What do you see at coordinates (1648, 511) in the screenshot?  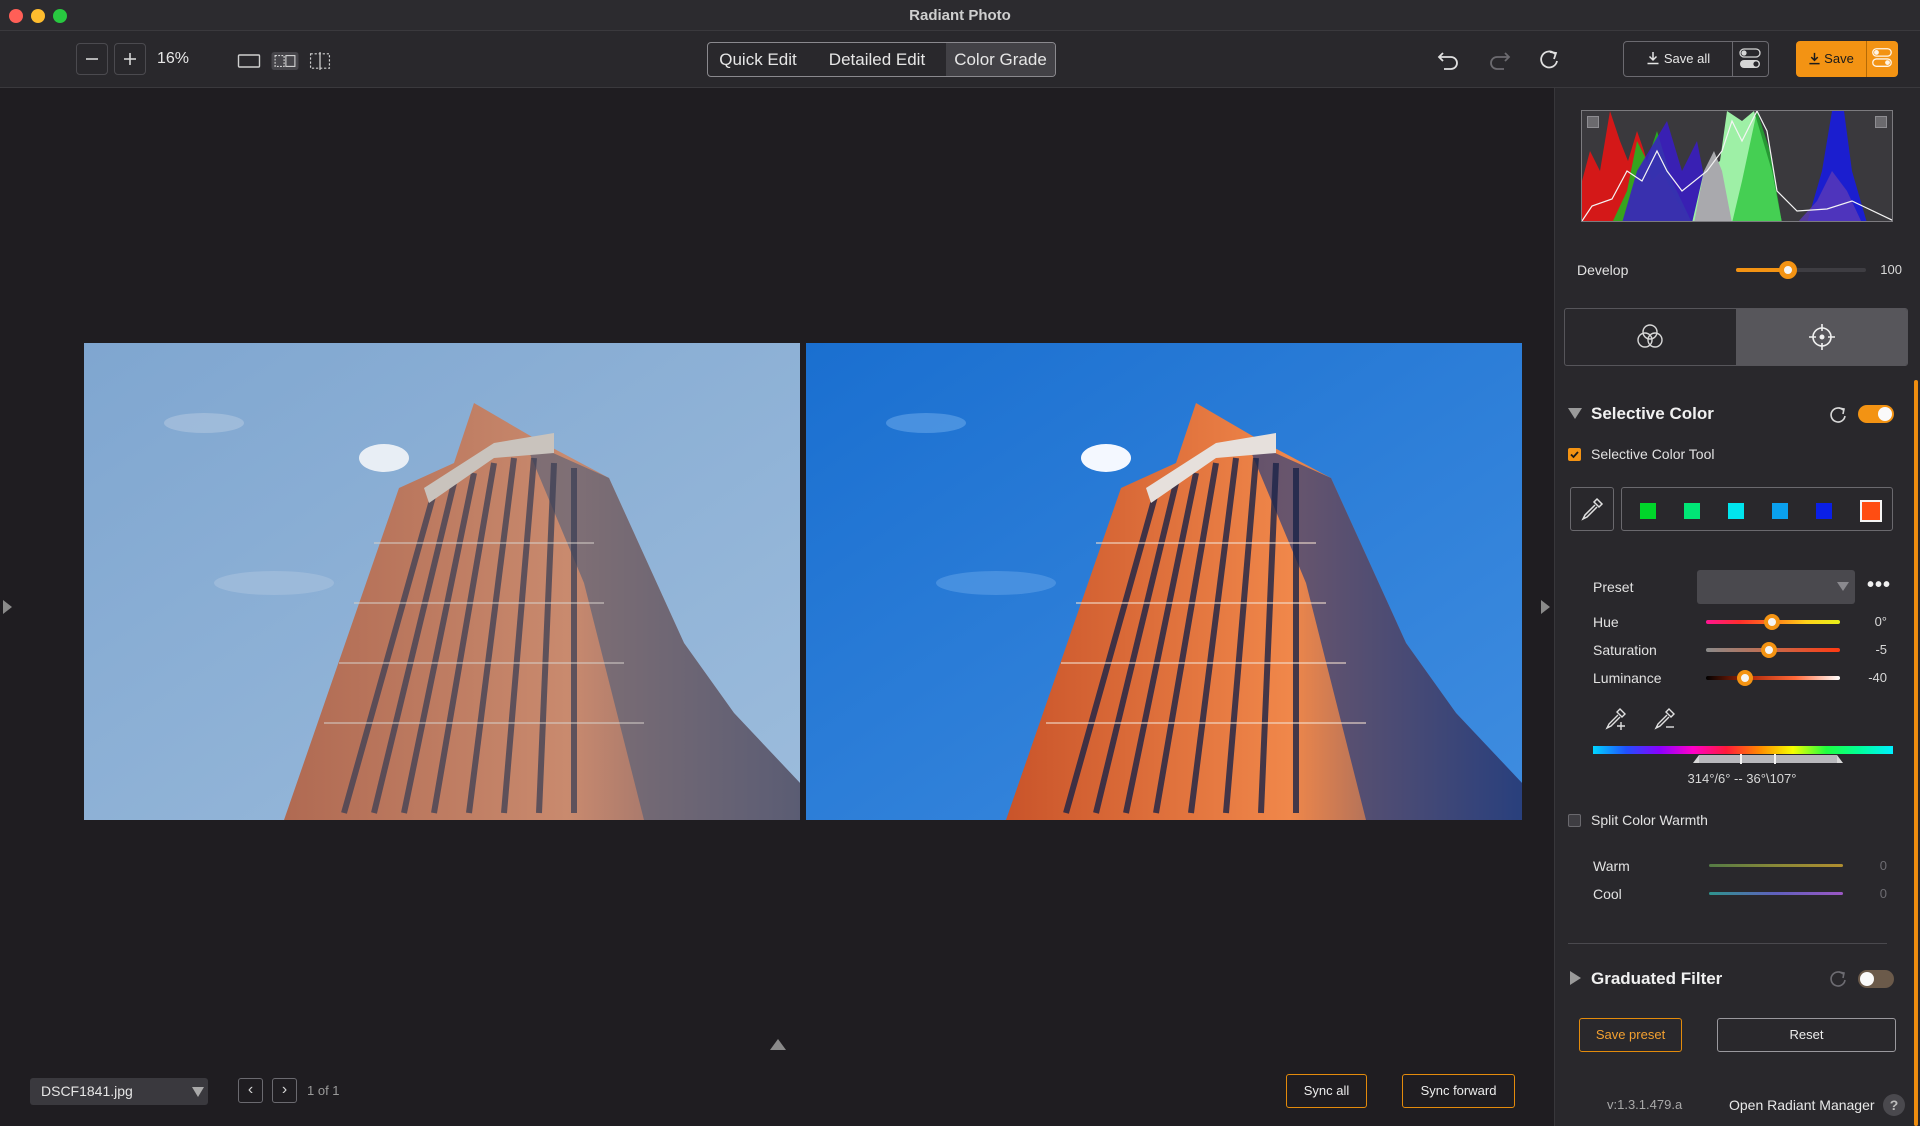 I see `swatch-green` at bounding box center [1648, 511].